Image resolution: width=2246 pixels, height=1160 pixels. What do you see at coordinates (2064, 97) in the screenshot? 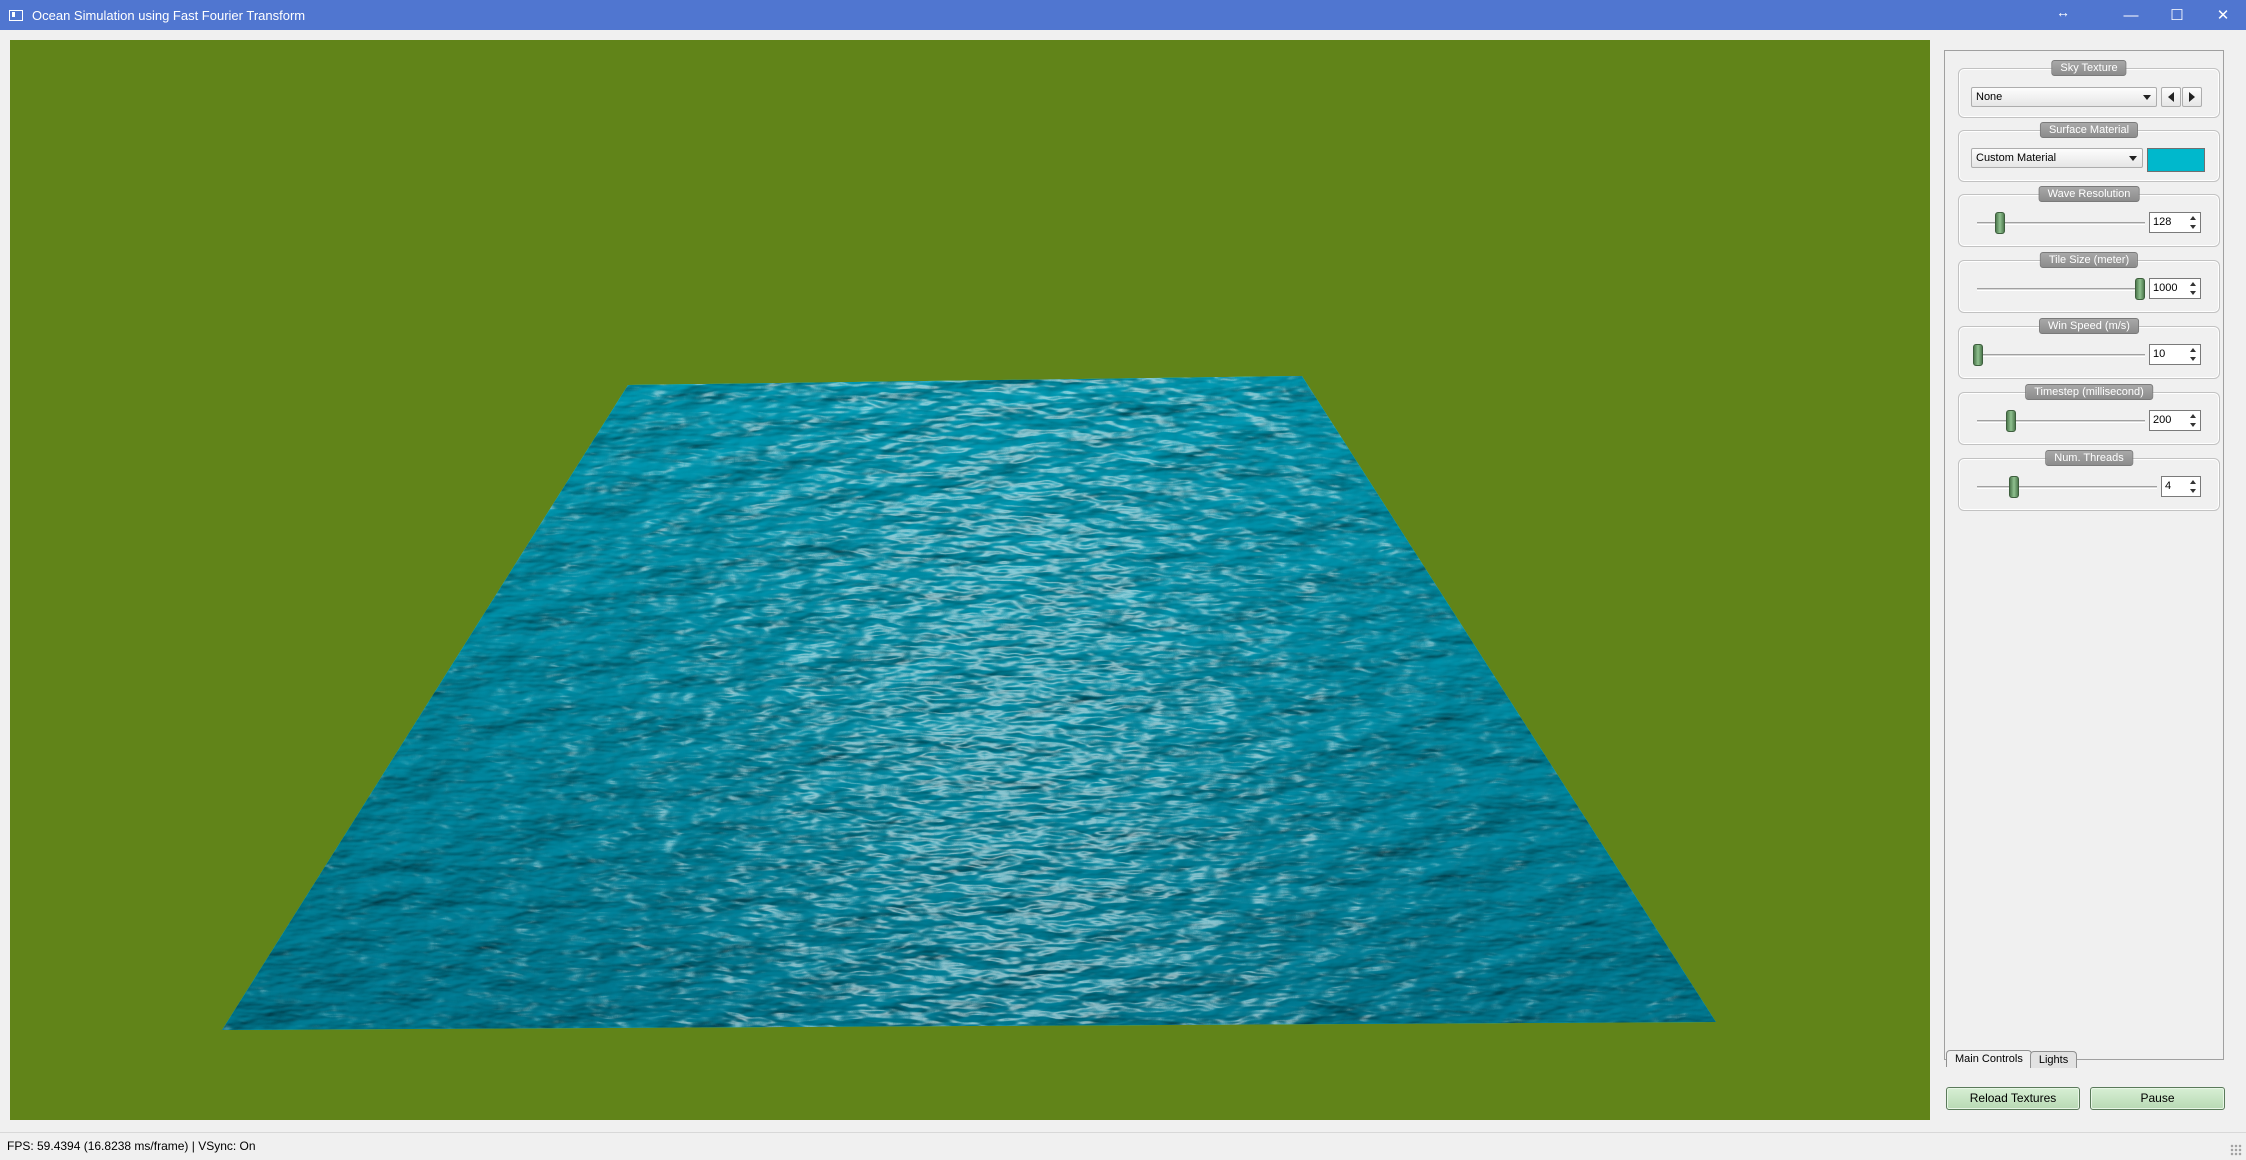
I see `sky-texture-select: None` at bounding box center [2064, 97].